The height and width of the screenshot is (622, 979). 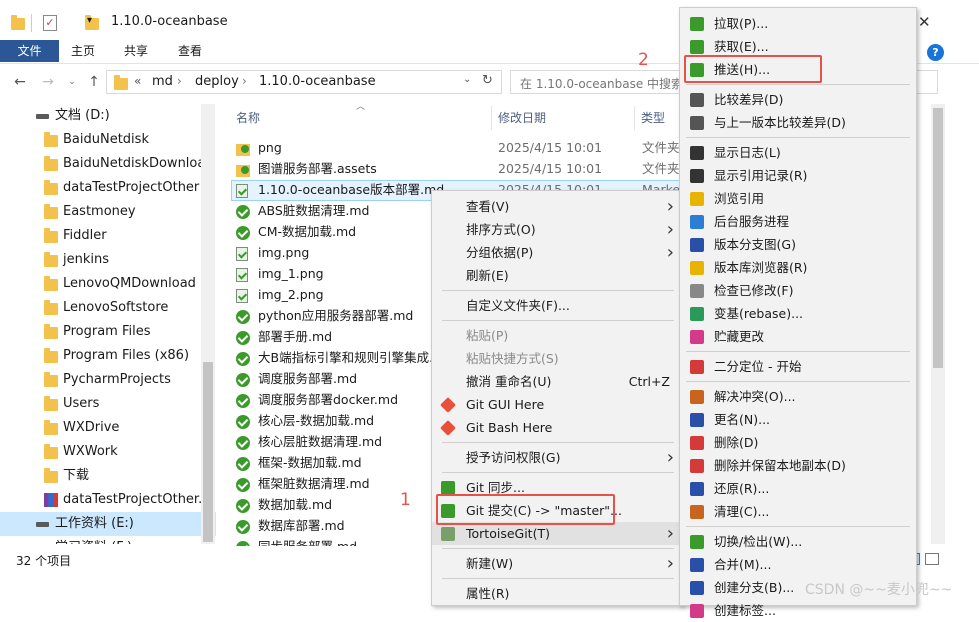 I want to click on nav-item-label: LenovoQMDownload, so click(x=129, y=283).